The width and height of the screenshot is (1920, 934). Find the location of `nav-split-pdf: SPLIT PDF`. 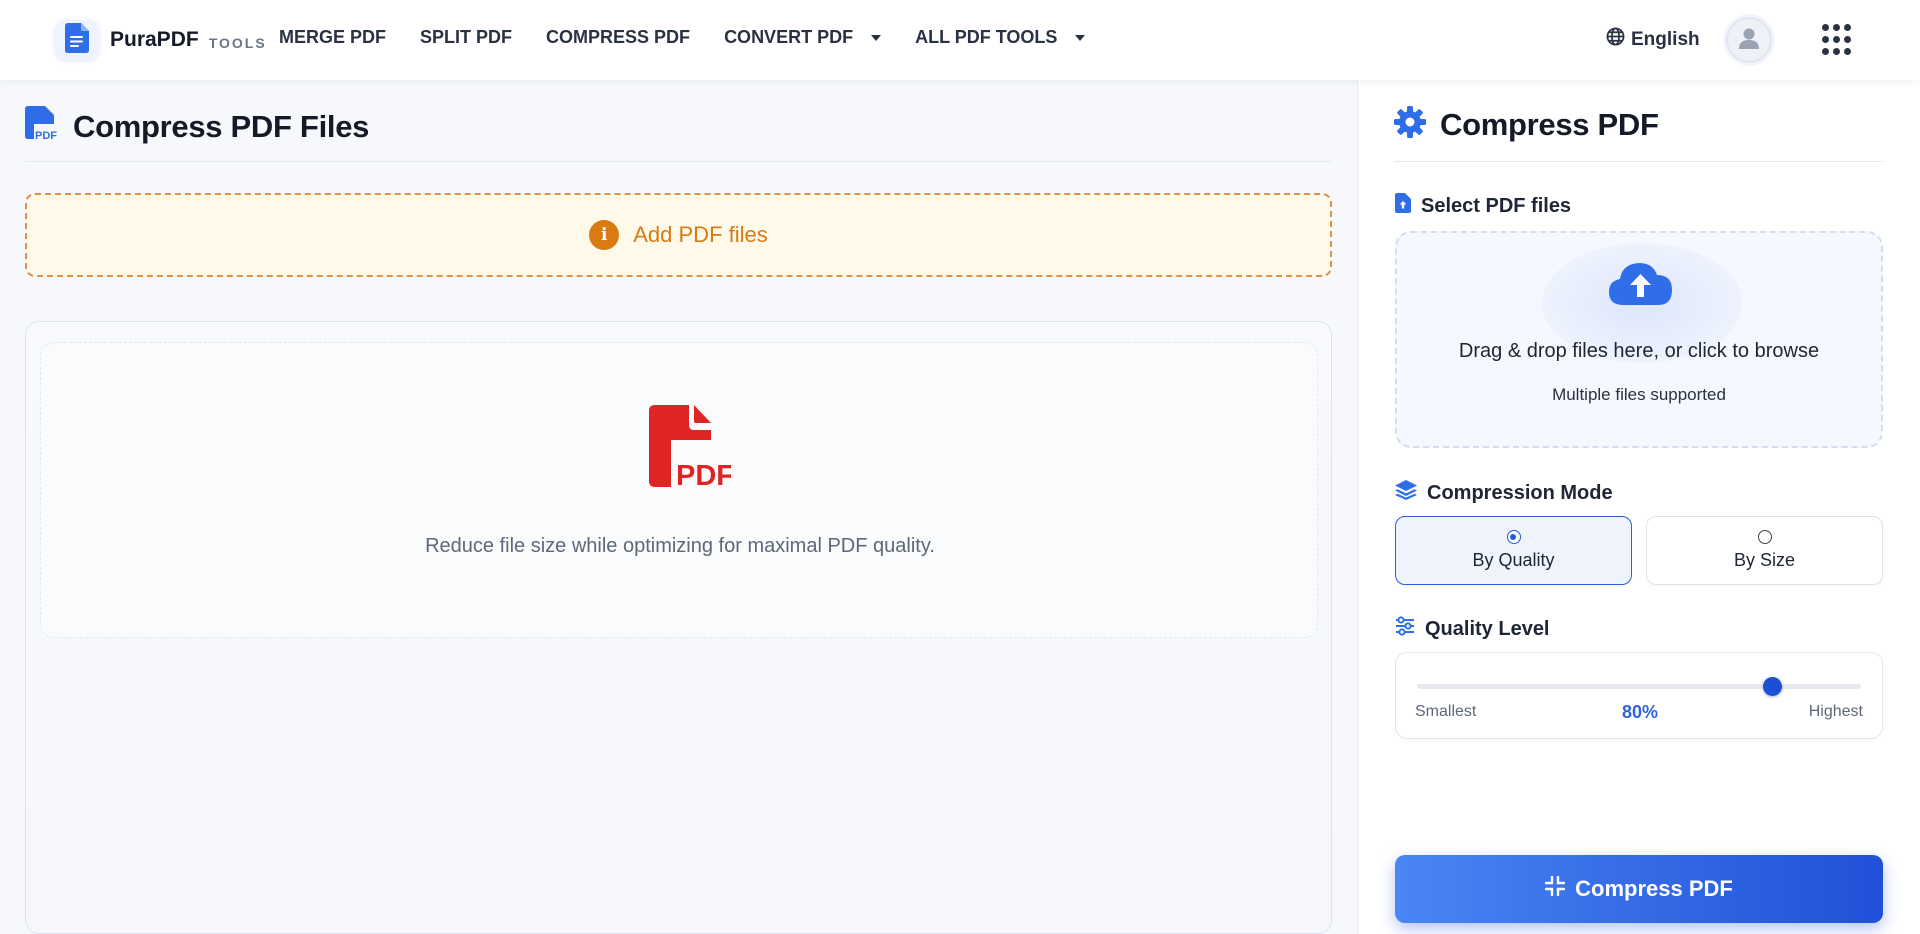

nav-split-pdf: SPLIT PDF is located at coordinates (466, 37).